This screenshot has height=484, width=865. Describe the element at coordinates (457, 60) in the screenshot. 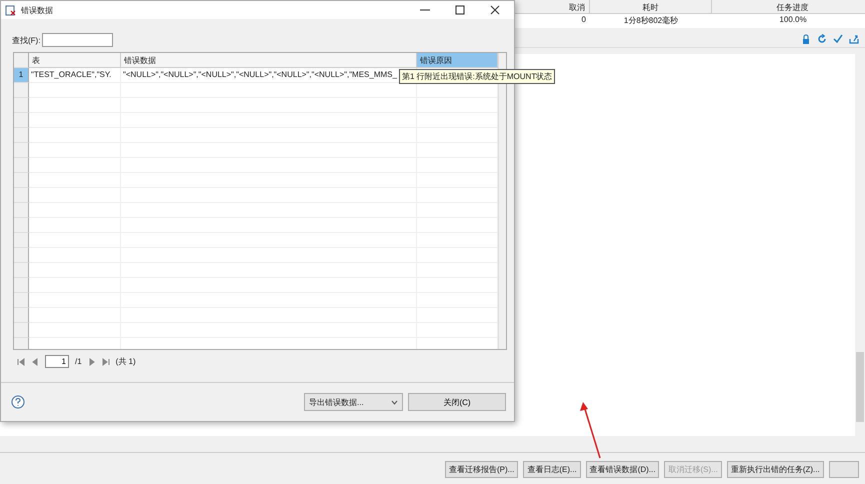

I see `column-header: 错误原因` at that location.